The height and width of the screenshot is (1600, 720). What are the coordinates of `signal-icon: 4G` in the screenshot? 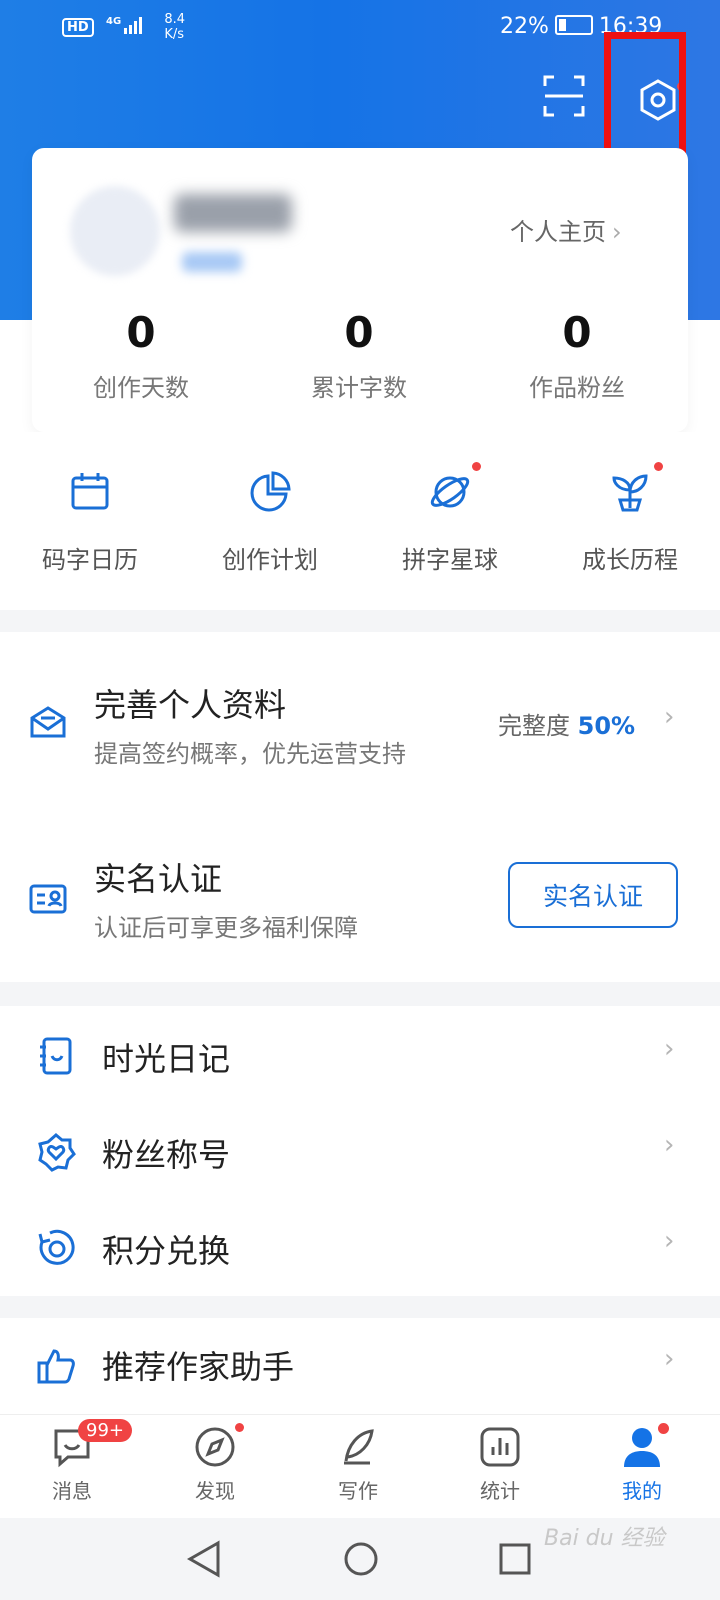 It's located at (128, 27).